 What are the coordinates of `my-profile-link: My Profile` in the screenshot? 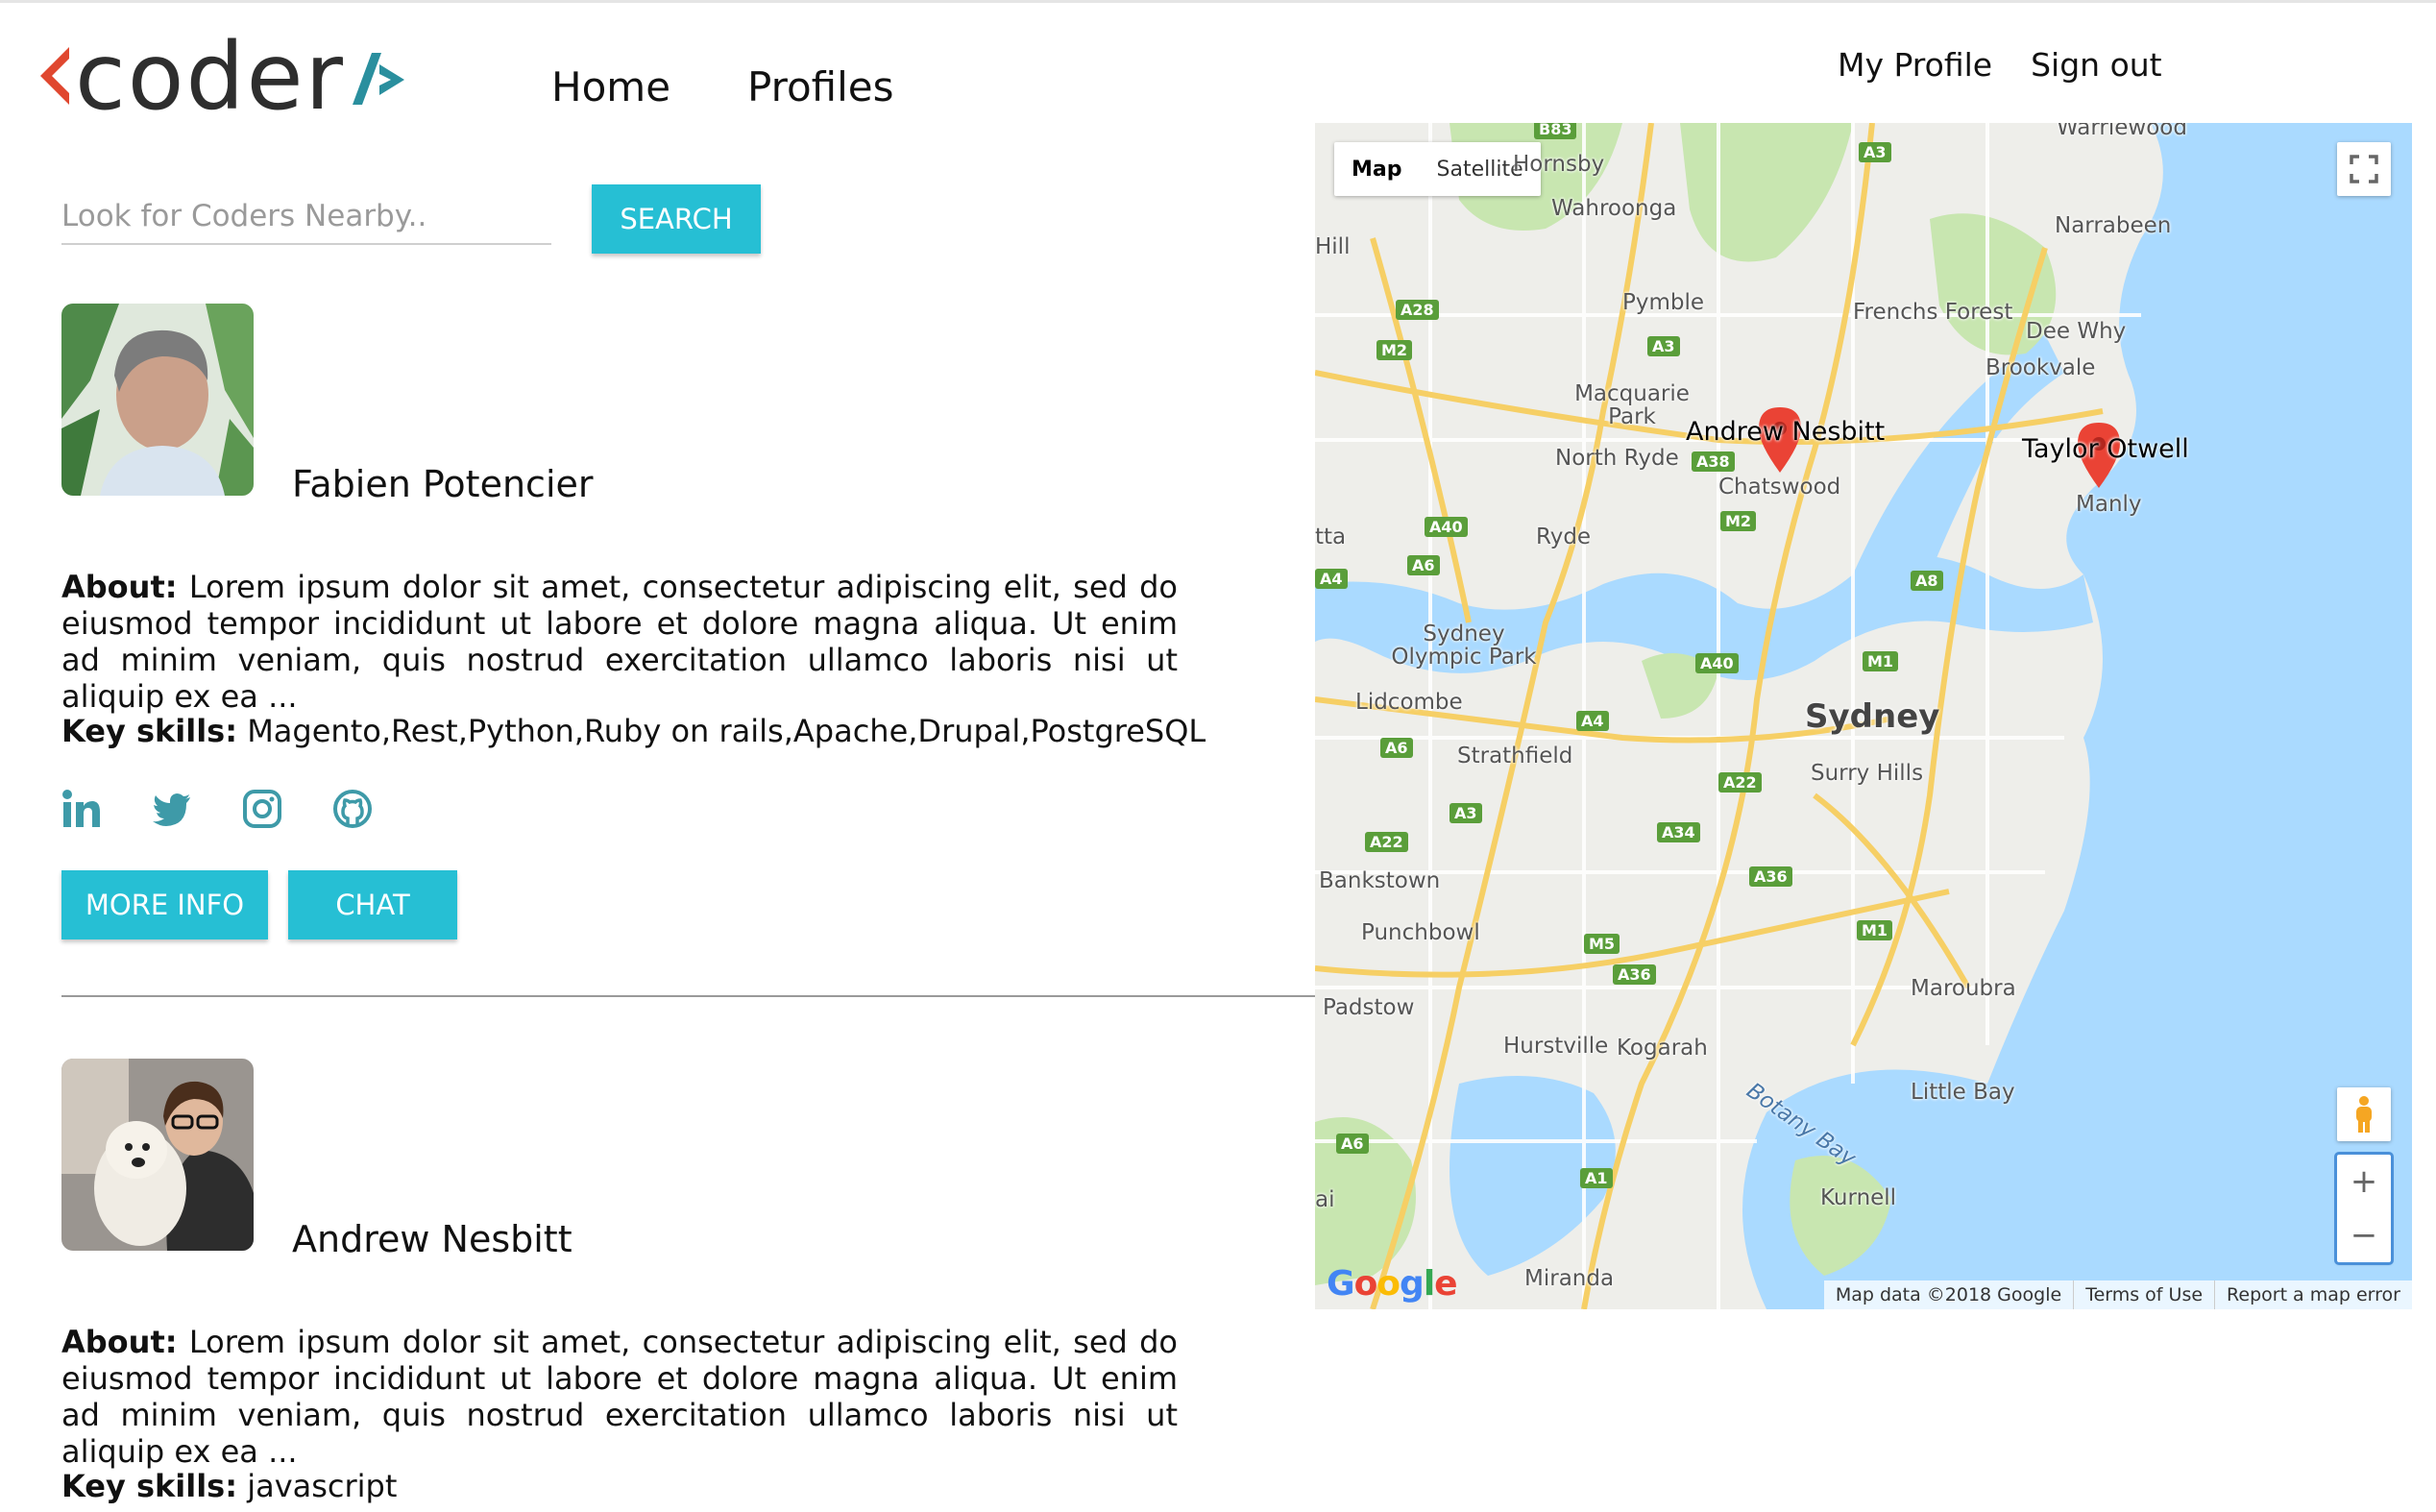 It's located at (1915, 65).